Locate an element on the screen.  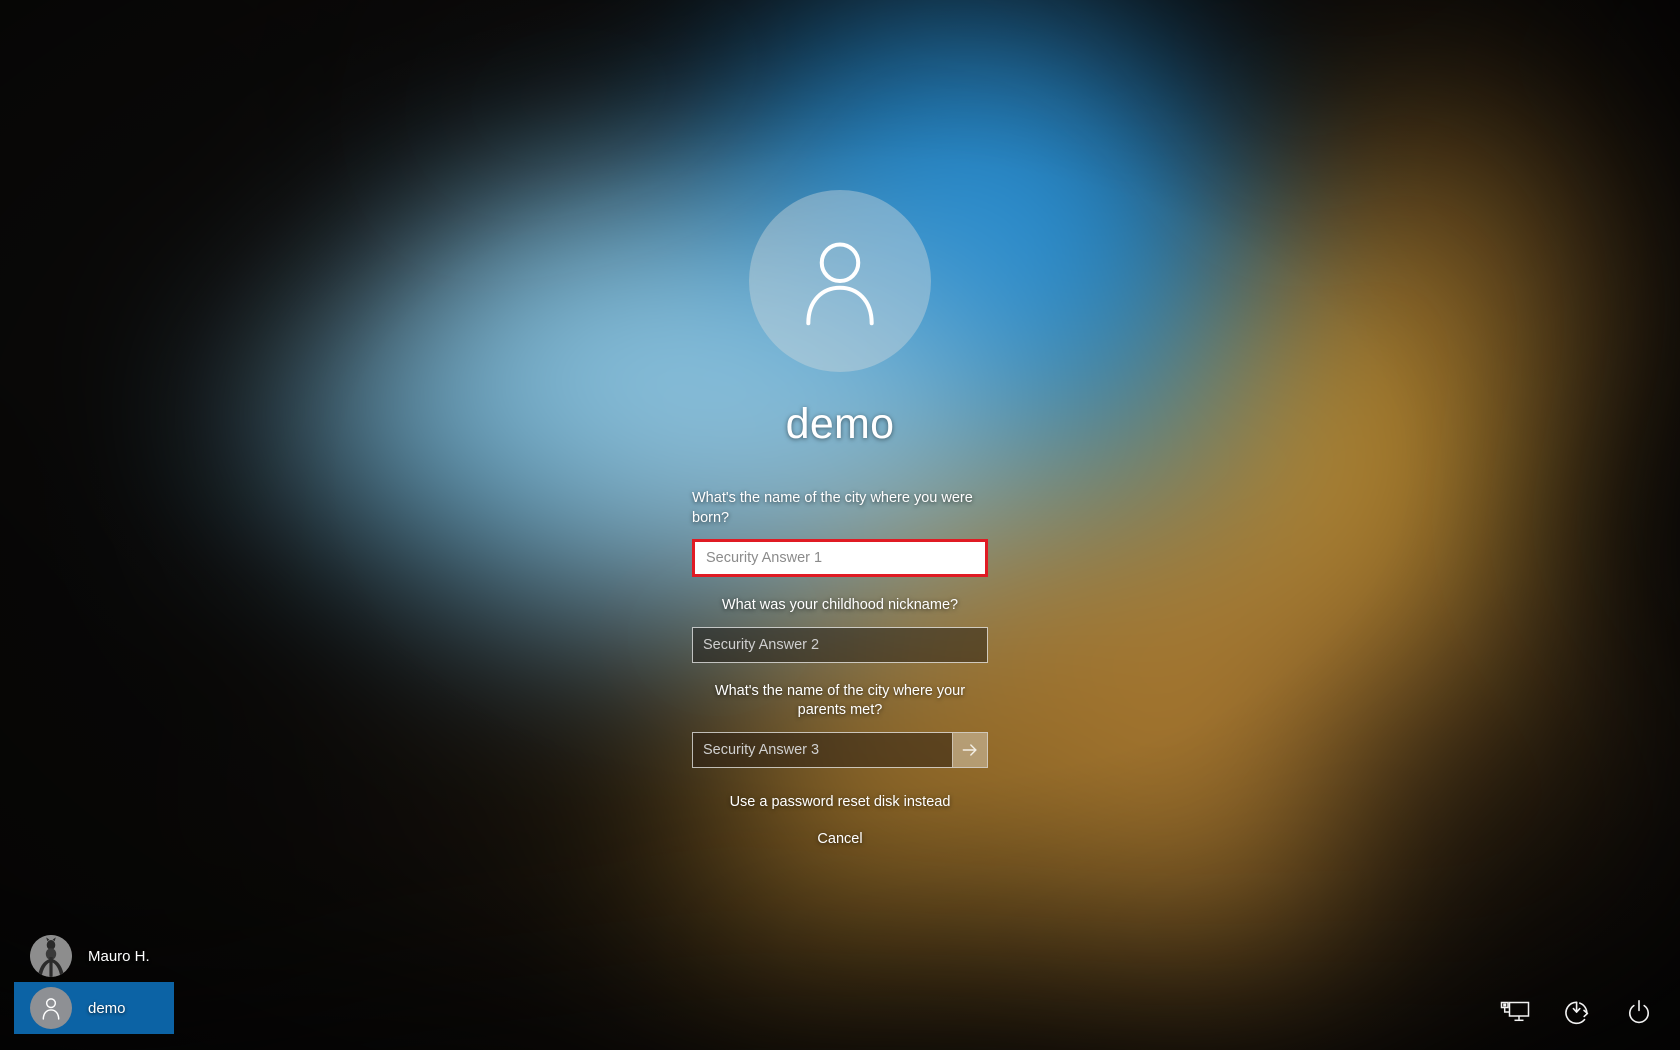
security-answer-1-input is located at coordinates (840, 558).